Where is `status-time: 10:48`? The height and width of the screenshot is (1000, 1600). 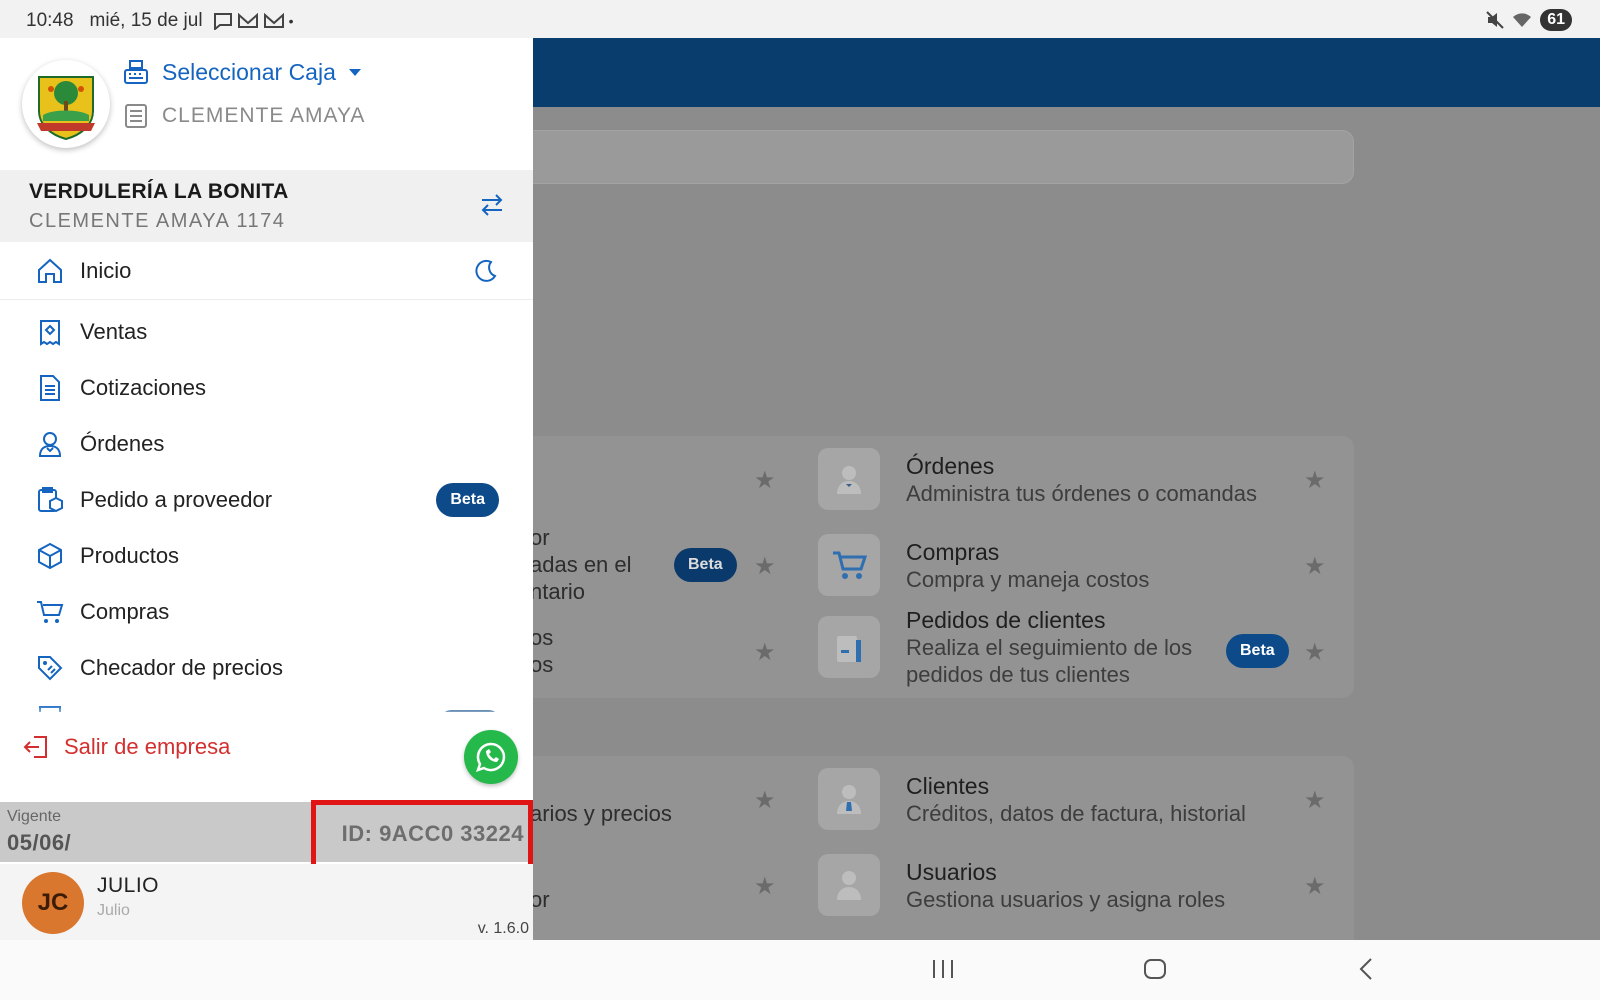 status-time: 10:48 is located at coordinates (50, 20).